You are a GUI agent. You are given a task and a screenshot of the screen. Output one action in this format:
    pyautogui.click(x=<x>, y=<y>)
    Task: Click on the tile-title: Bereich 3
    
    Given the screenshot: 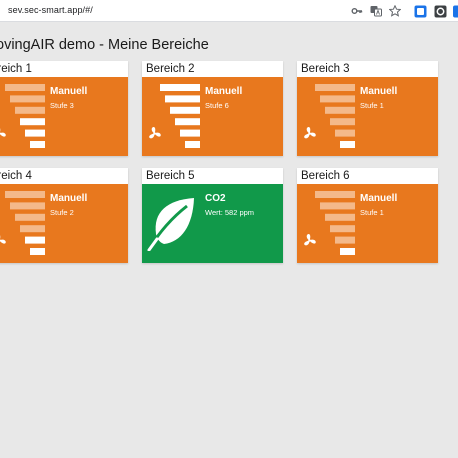 What is the action you would take?
    pyautogui.click(x=367, y=69)
    